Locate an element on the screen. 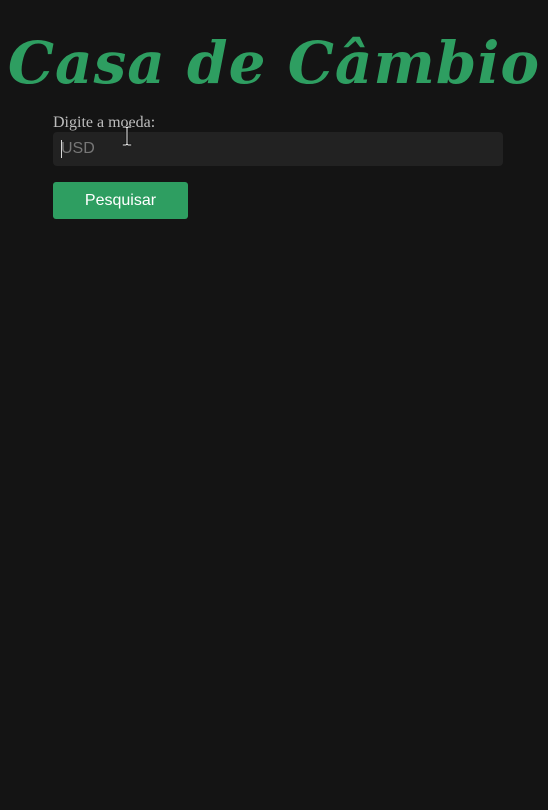 The width and height of the screenshot is (548, 810). search-button: Pesquisar is located at coordinates (120, 200).